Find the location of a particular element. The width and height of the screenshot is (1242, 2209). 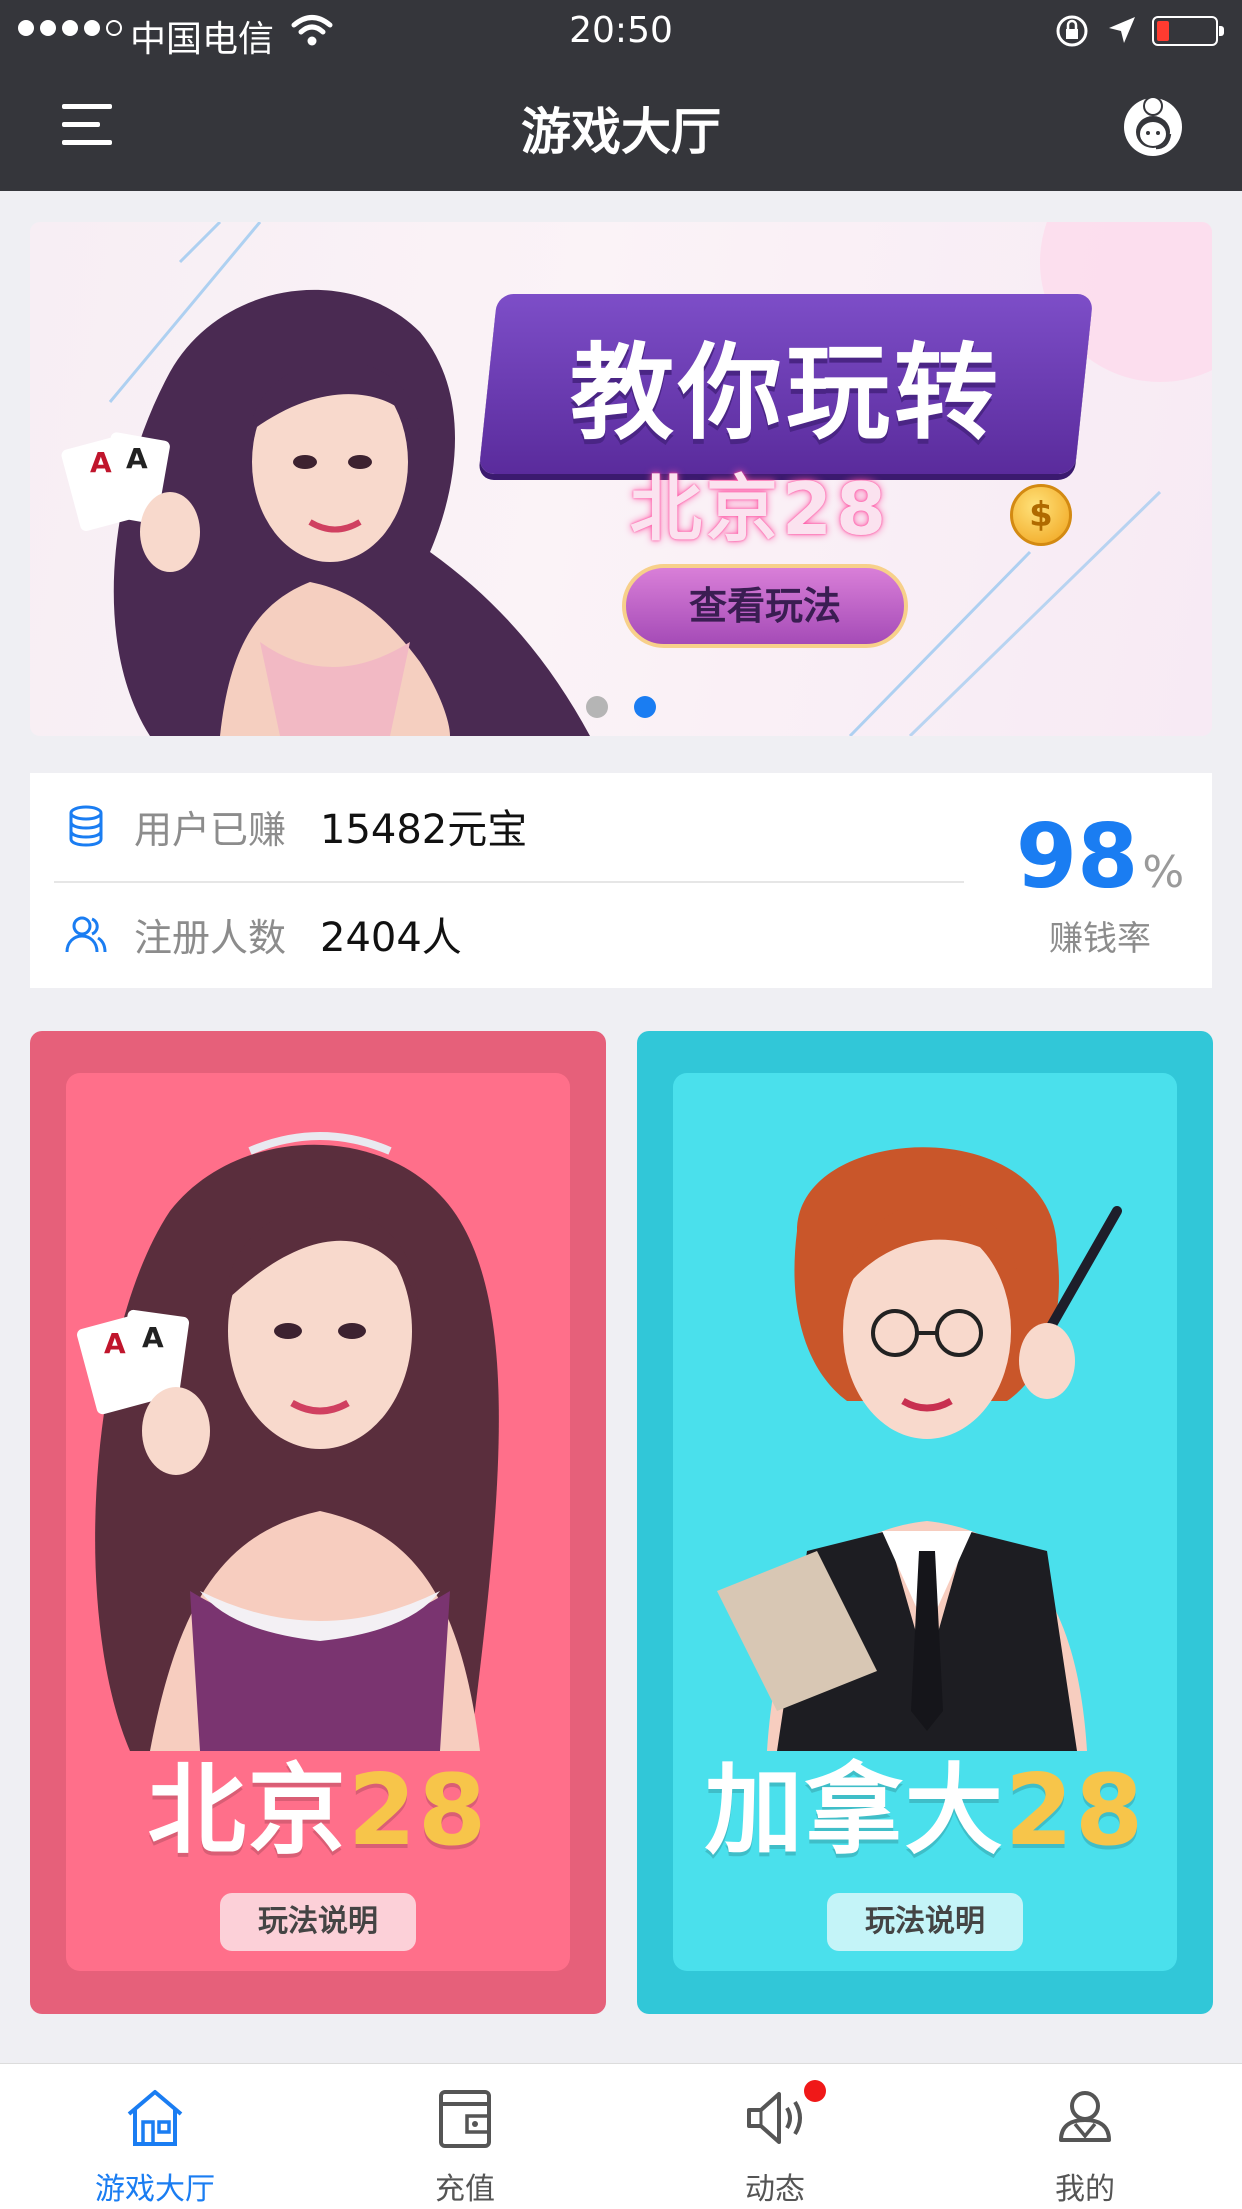

game-name: 北京 is located at coordinates (247, 1811).